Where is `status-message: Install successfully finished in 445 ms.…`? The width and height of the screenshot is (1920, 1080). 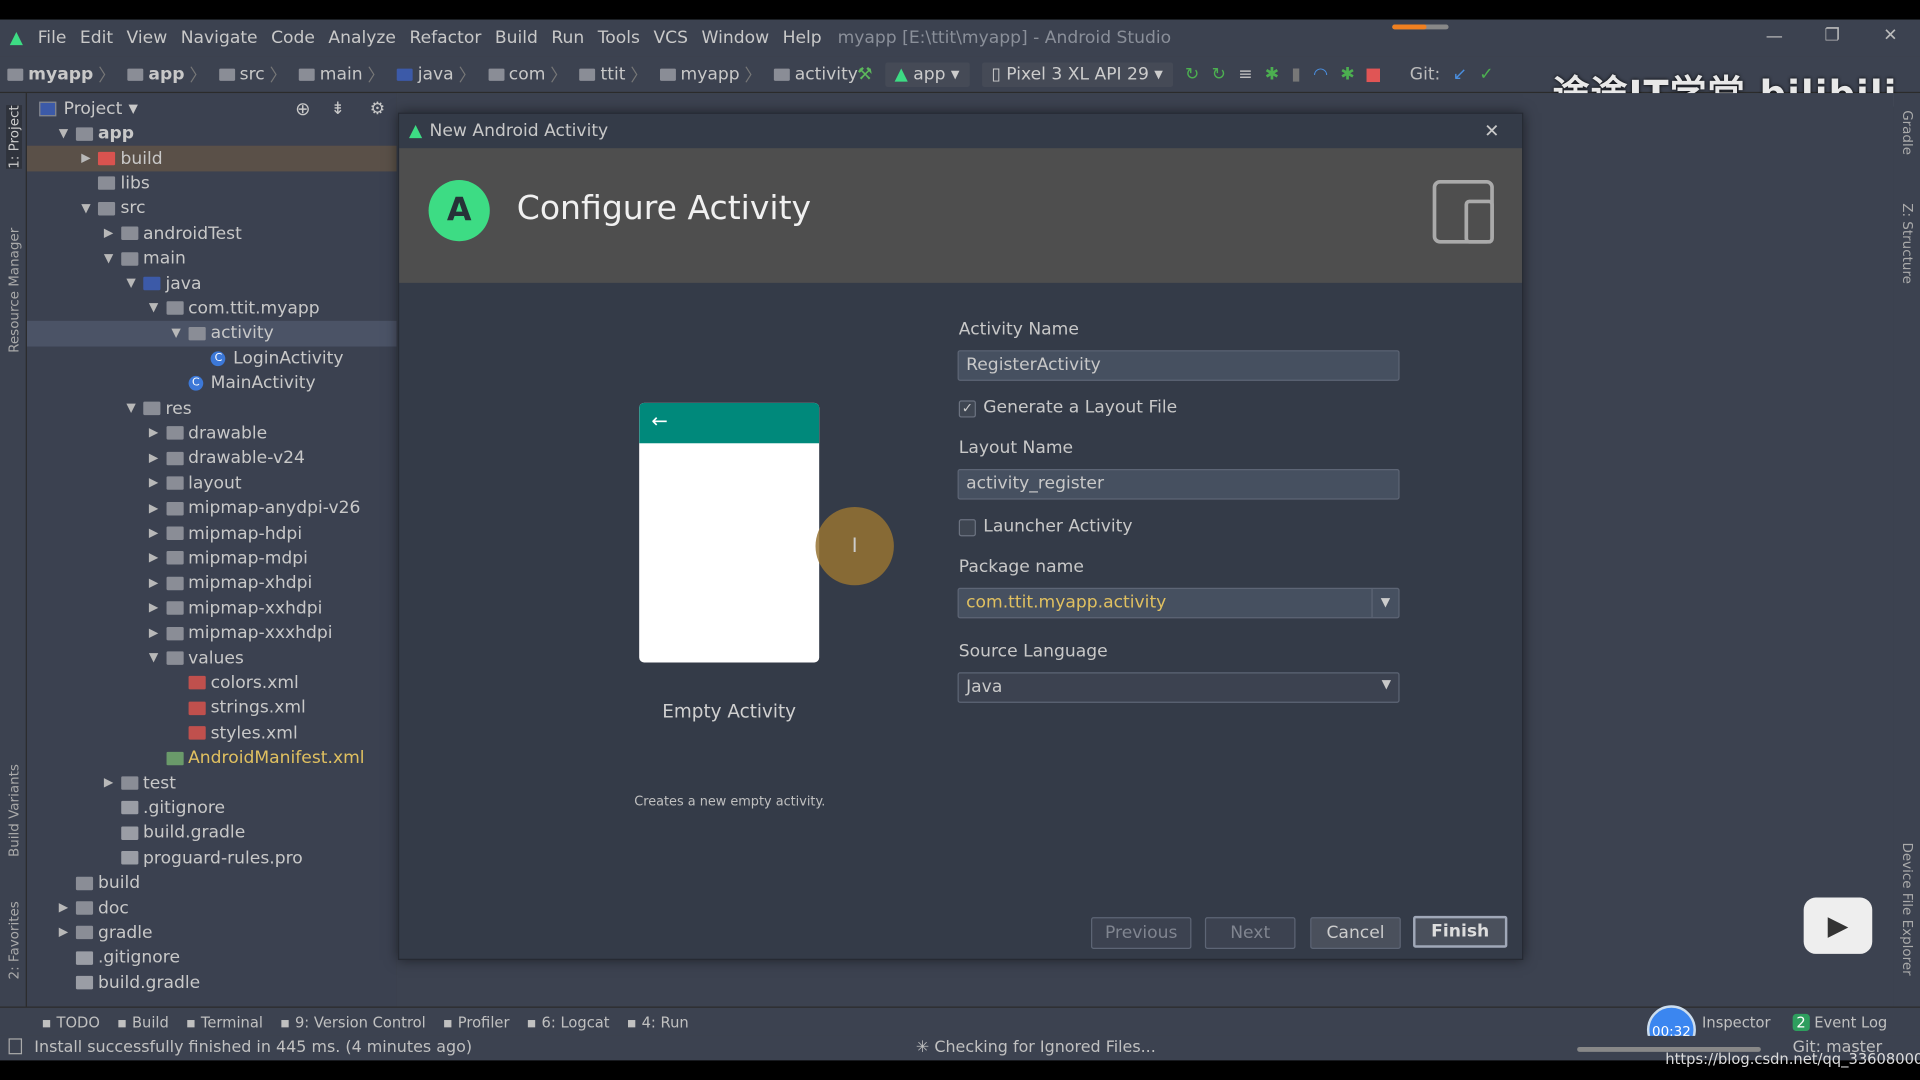 status-message: Install successfully finished in 445 ms.… is located at coordinates (253, 1047).